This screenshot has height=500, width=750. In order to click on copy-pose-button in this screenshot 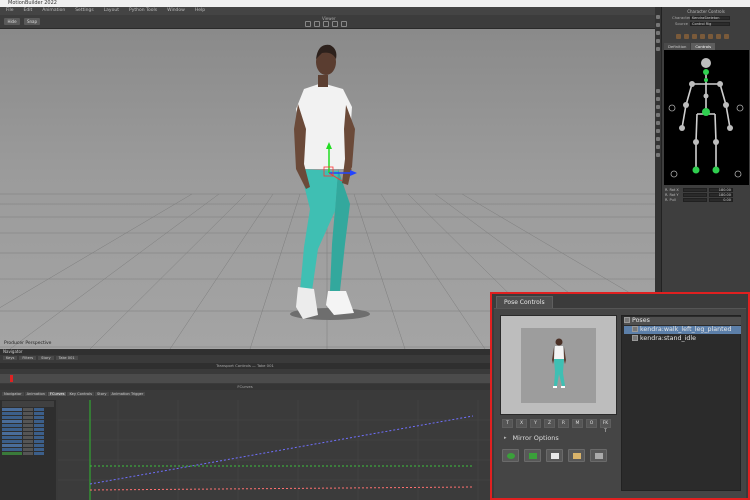, I will do `click(554, 455)`.